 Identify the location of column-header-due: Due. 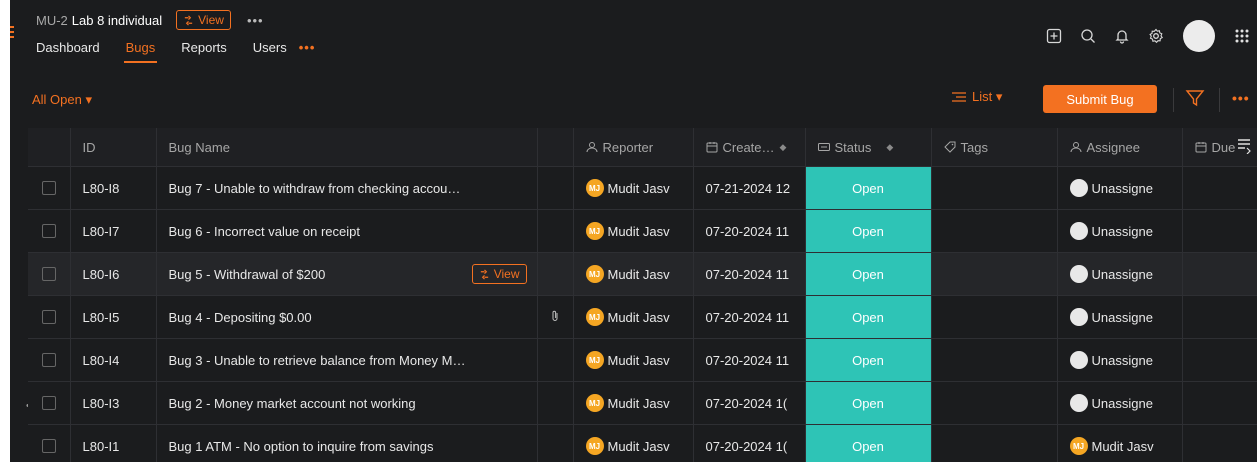
(1219, 147).